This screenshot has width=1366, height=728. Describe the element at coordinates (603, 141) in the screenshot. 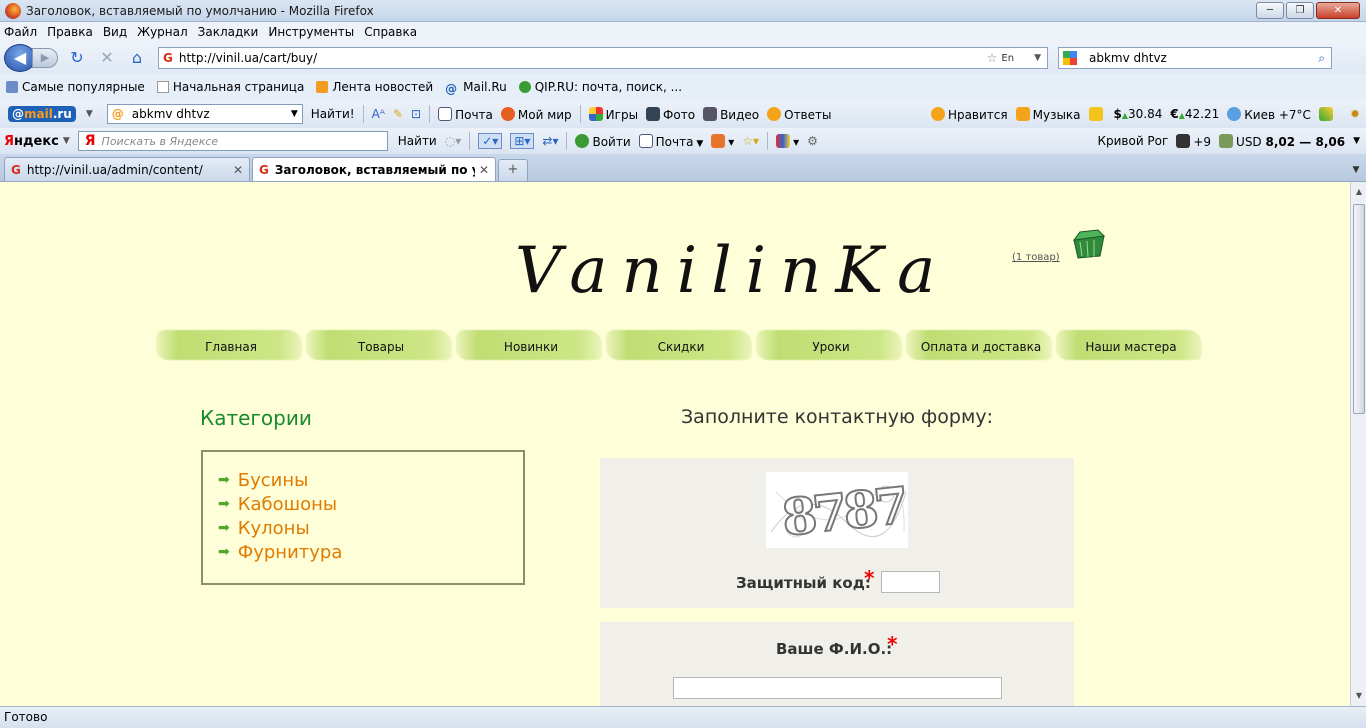

I see `yandex-login-button: Войти` at that location.